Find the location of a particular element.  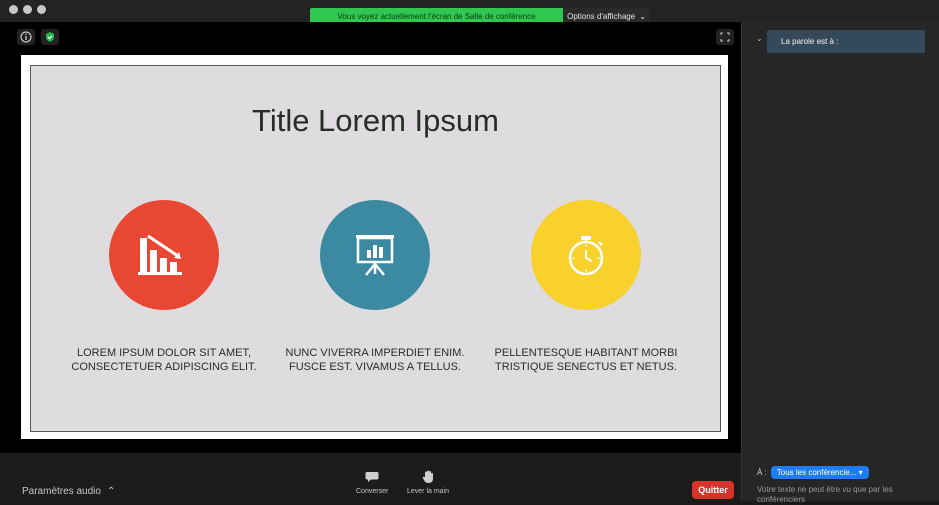

chat-button: Converser is located at coordinates (372, 482).